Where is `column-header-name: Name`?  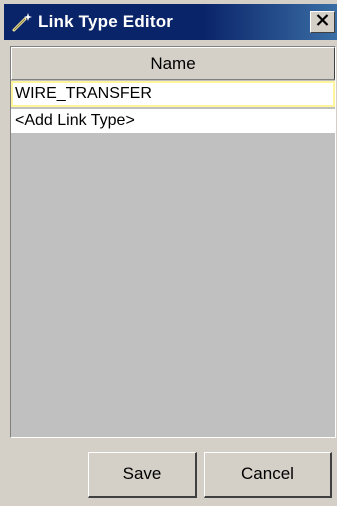 column-header-name: Name is located at coordinates (173, 63).